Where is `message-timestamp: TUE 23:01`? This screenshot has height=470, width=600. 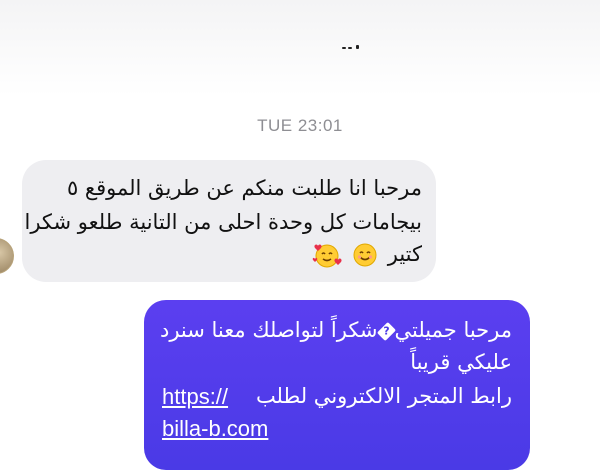 message-timestamp: TUE 23:01 is located at coordinates (300, 125).